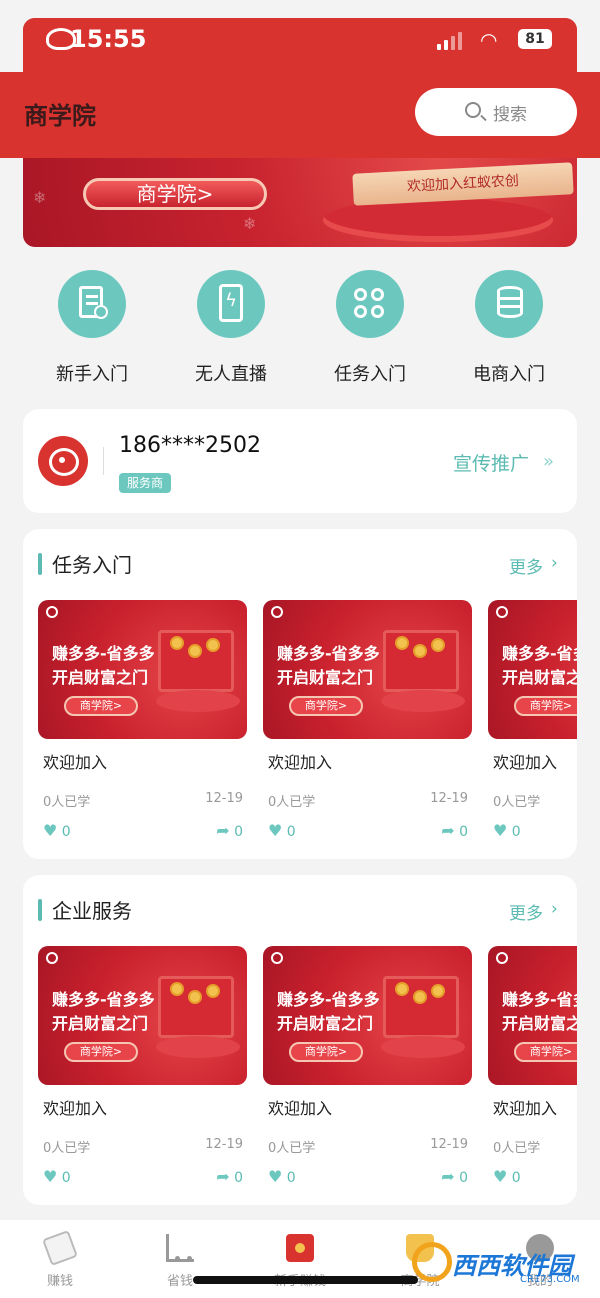  Describe the element at coordinates (198, 701) in the screenshot. I see `podium-graphic` at that location.